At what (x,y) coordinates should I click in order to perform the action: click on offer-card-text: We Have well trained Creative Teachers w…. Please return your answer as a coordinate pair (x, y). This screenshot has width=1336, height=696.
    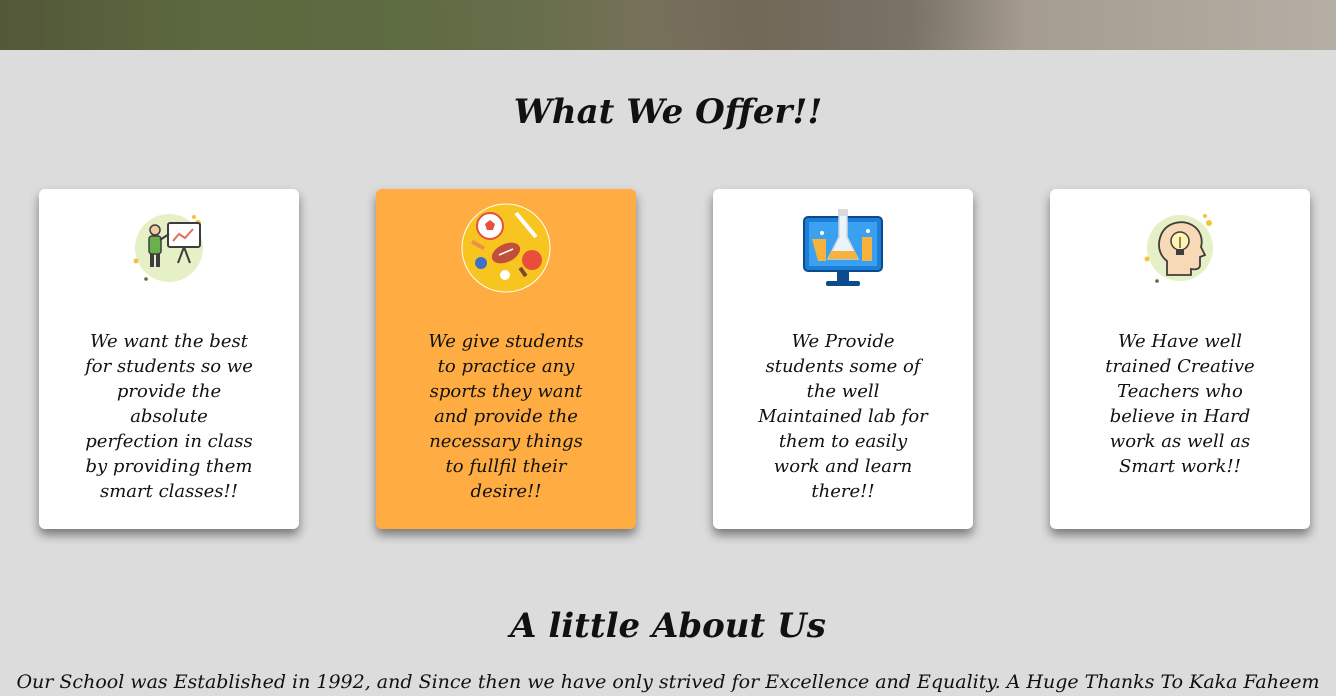
    Looking at the image, I should click on (1180, 404).